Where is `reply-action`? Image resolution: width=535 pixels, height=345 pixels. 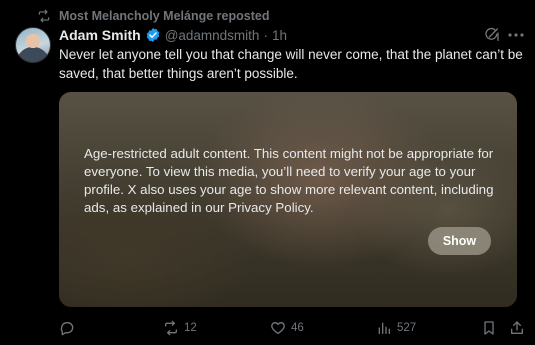 reply-action is located at coordinates (69, 328).